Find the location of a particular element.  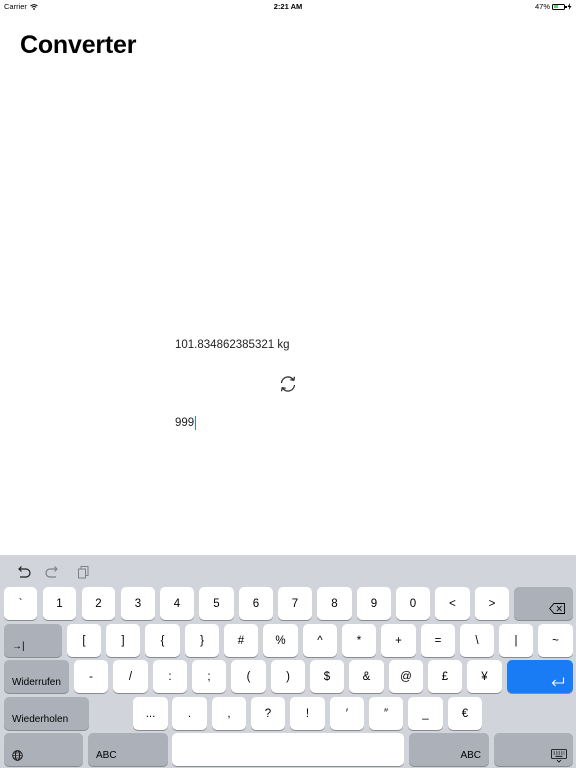

return-key is located at coordinates (540, 676).